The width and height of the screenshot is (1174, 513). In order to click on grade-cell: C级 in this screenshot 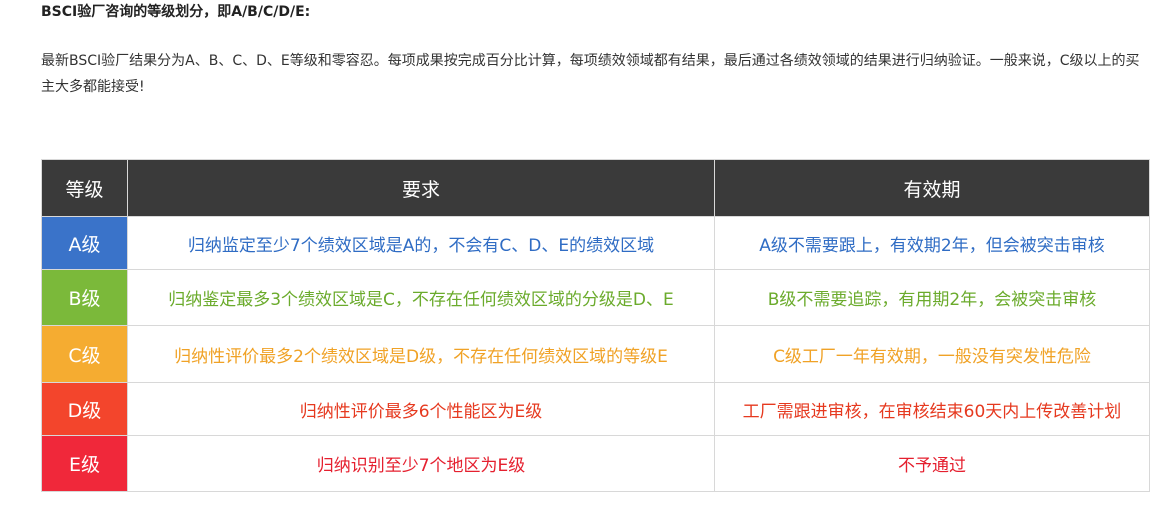, I will do `click(84, 354)`.